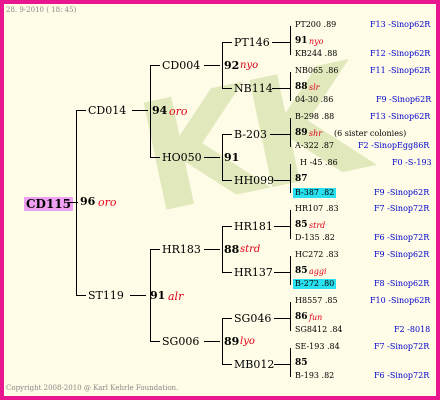 The width and height of the screenshot is (440, 400). What do you see at coordinates (412, 162) in the screenshot?
I see `gen4-code-7: F0 -S-193` at bounding box center [412, 162].